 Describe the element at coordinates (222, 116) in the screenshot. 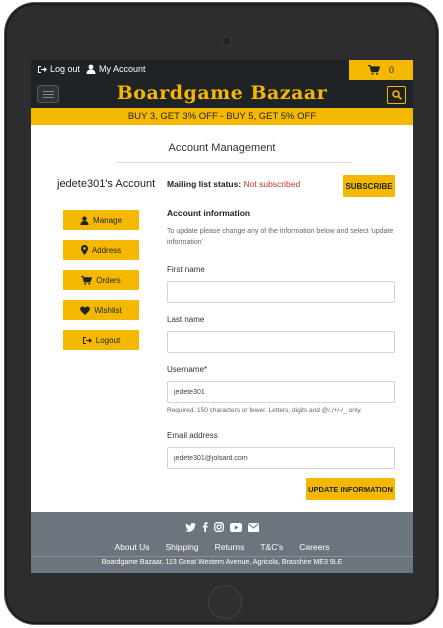

I see `promo-banner: BUY 3, GET 3% OFF - BUY 5, GET 5% OFF` at that location.